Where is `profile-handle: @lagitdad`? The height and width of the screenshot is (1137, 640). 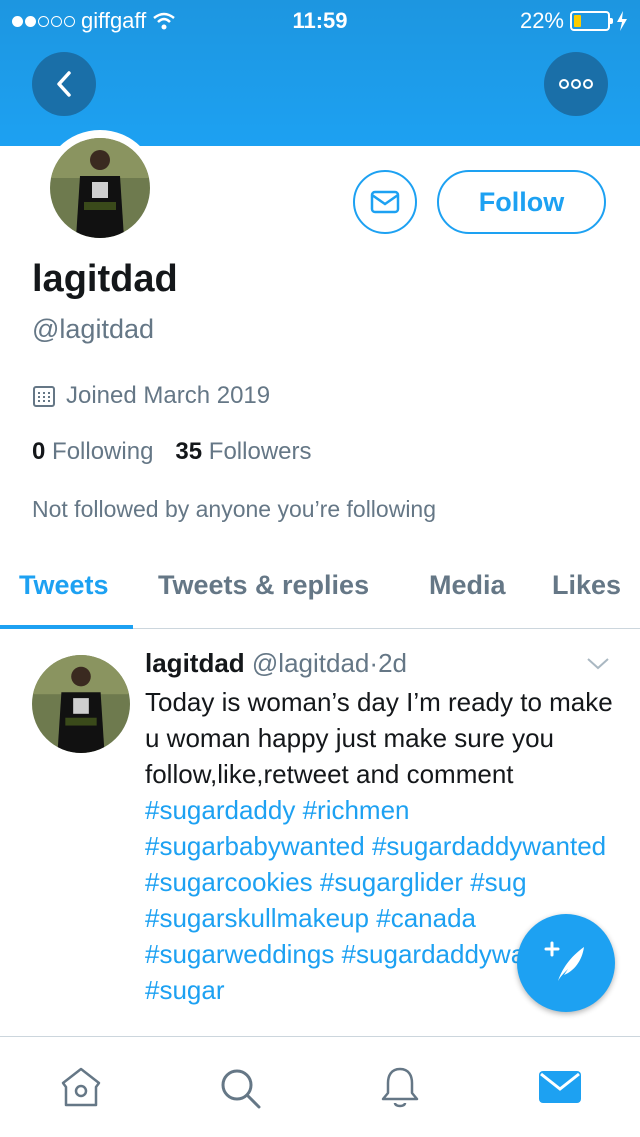
profile-handle: @lagitdad is located at coordinates (93, 329).